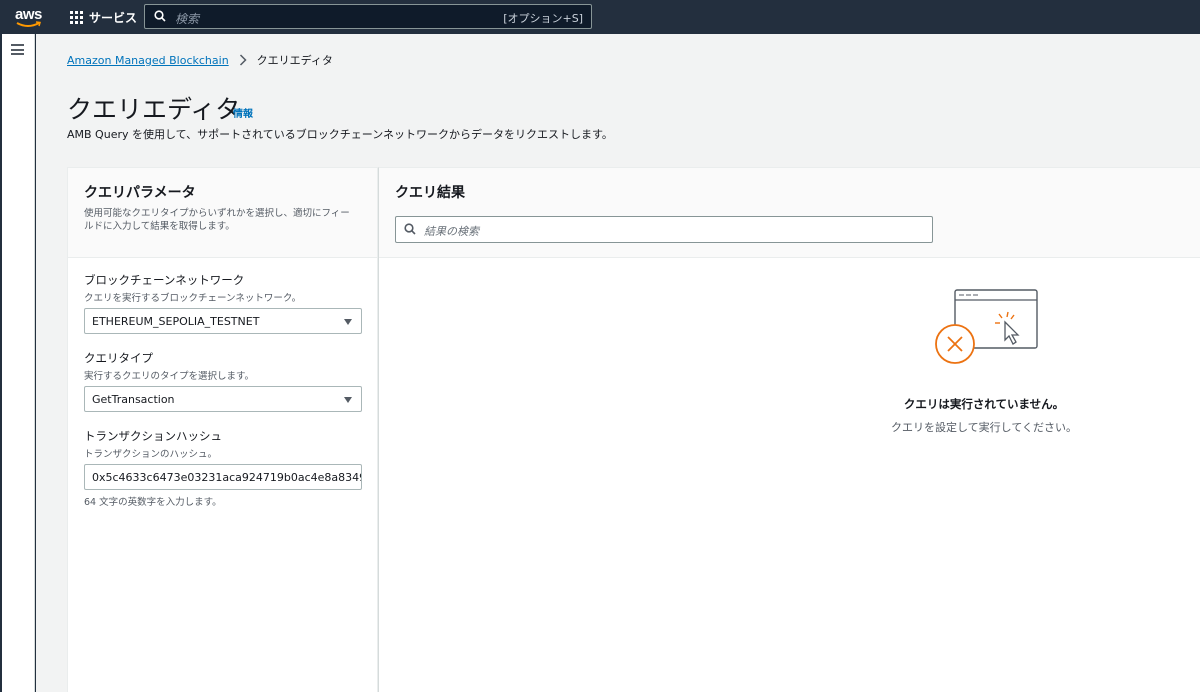  Describe the element at coordinates (176, 321) in the screenshot. I see `network-select-value: ETHEREUM_SEPOLIA_TESTNET` at that location.